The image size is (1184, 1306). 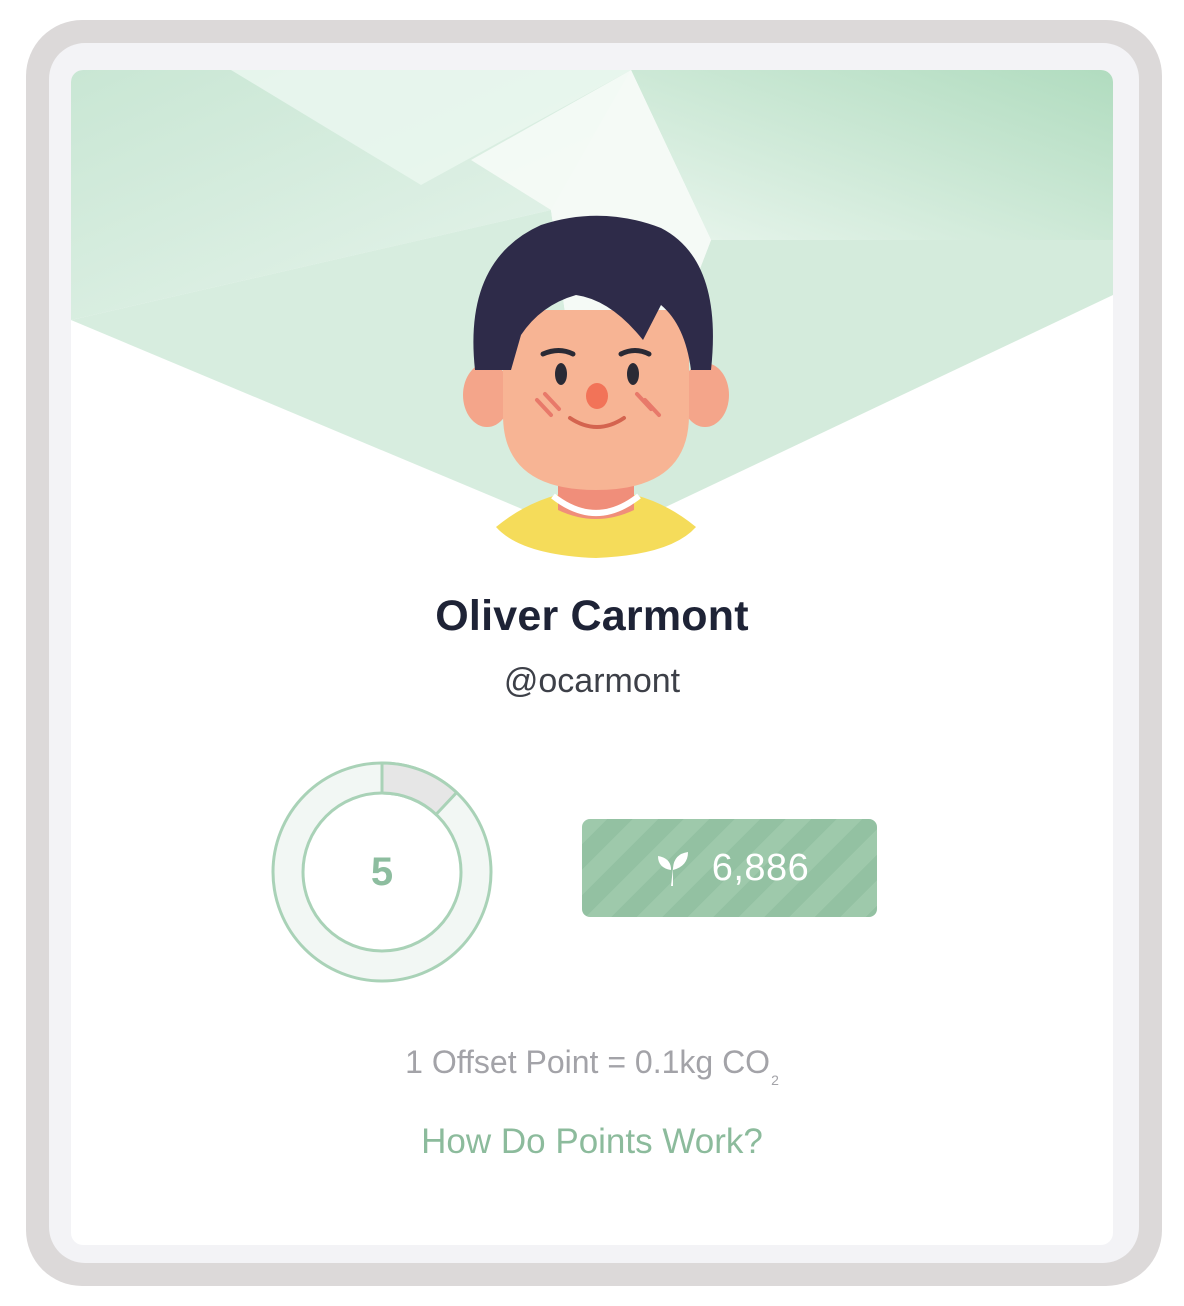 I want to click on profile-name: Oliver Carmont, so click(x=592, y=616).